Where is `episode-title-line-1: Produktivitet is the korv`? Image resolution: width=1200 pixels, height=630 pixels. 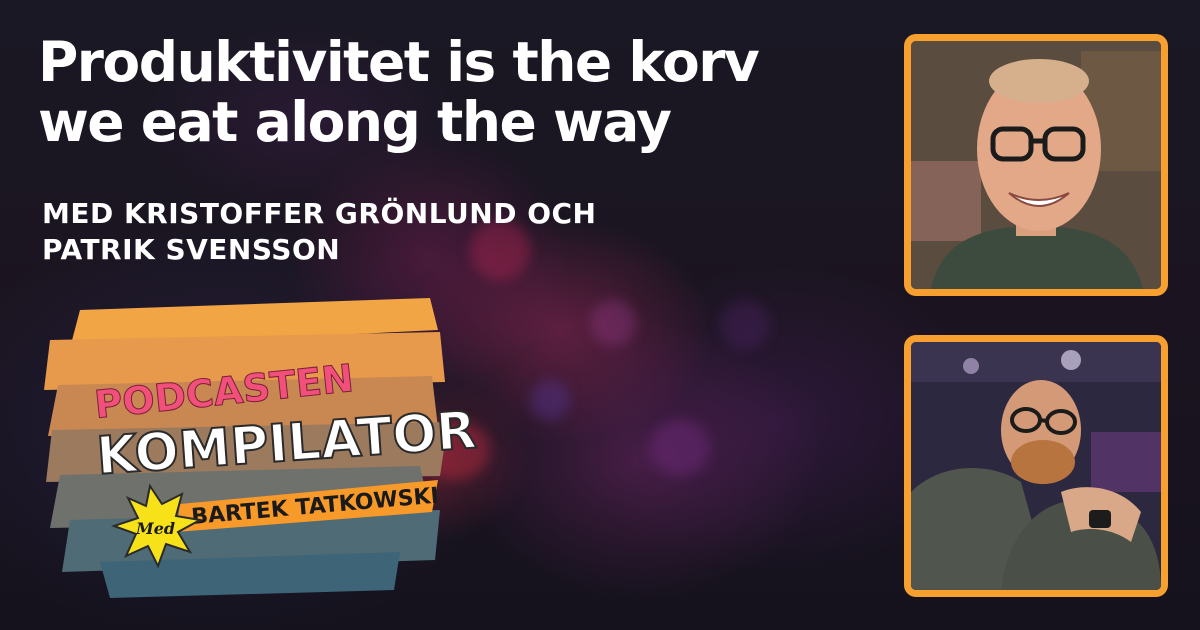
episode-title-line-1: Produktivitet is the korv is located at coordinates (399, 62).